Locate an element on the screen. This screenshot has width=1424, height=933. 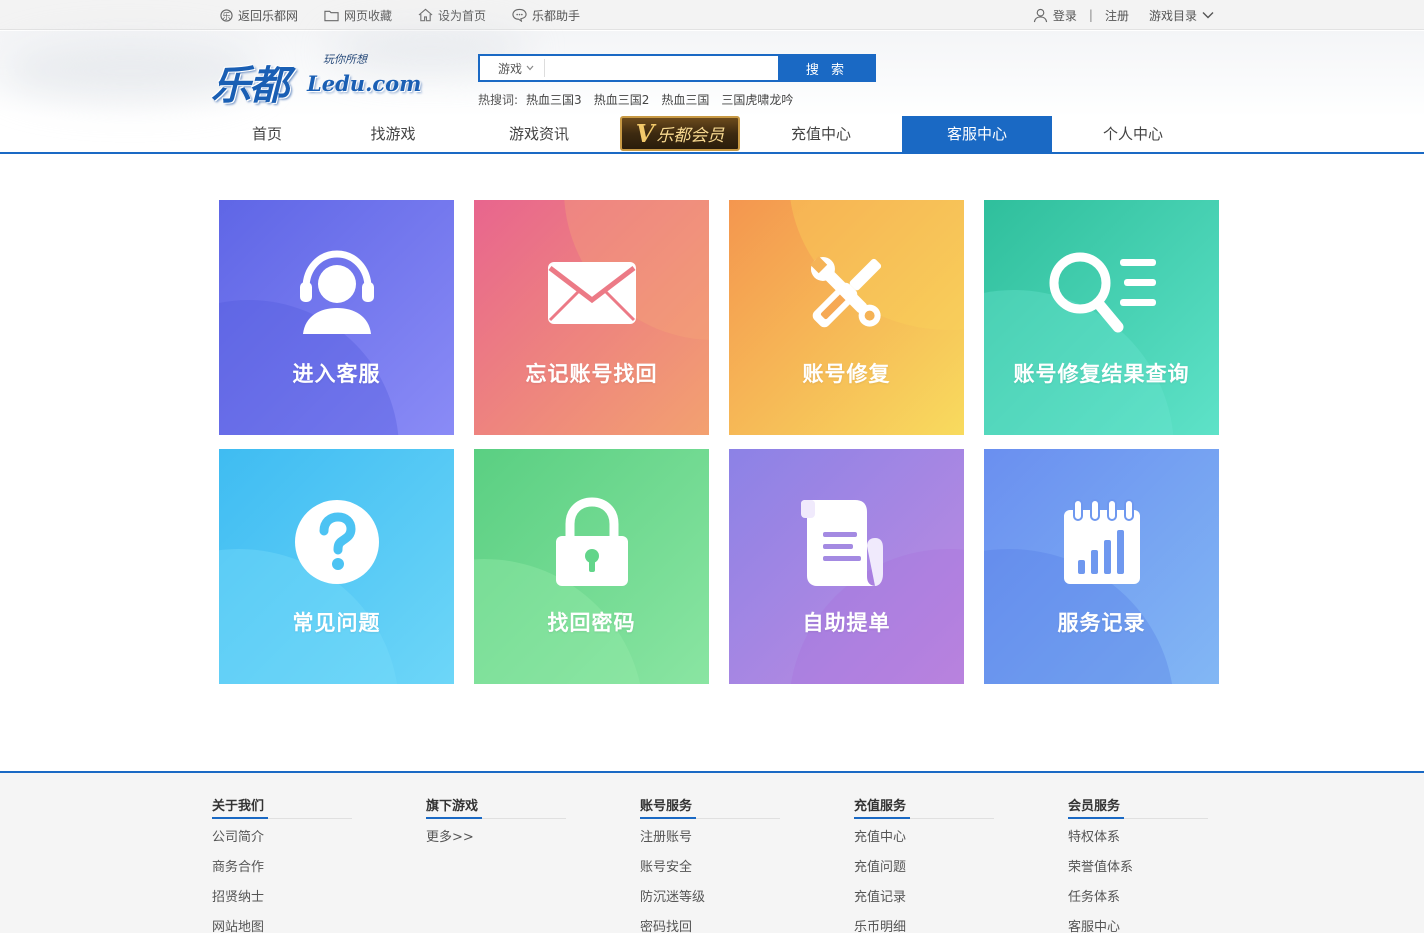
hot-word-link: 热血三国3 is located at coordinates (554, 99).